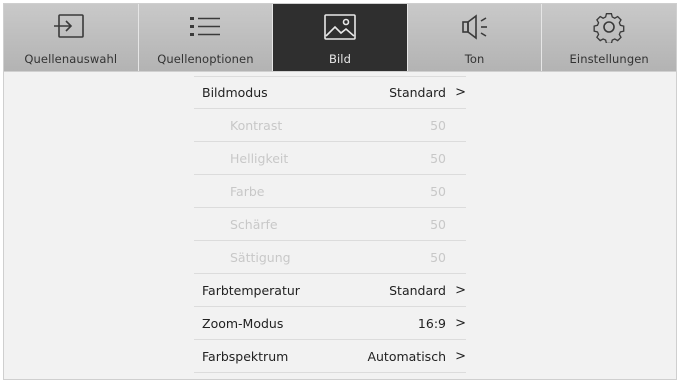 Image resolution: width=680 pixels, height=383 pixels. Describe the element at coordinates (260, 257) in the screenshot. I see `menu-item-label: Sättigung` at that location.